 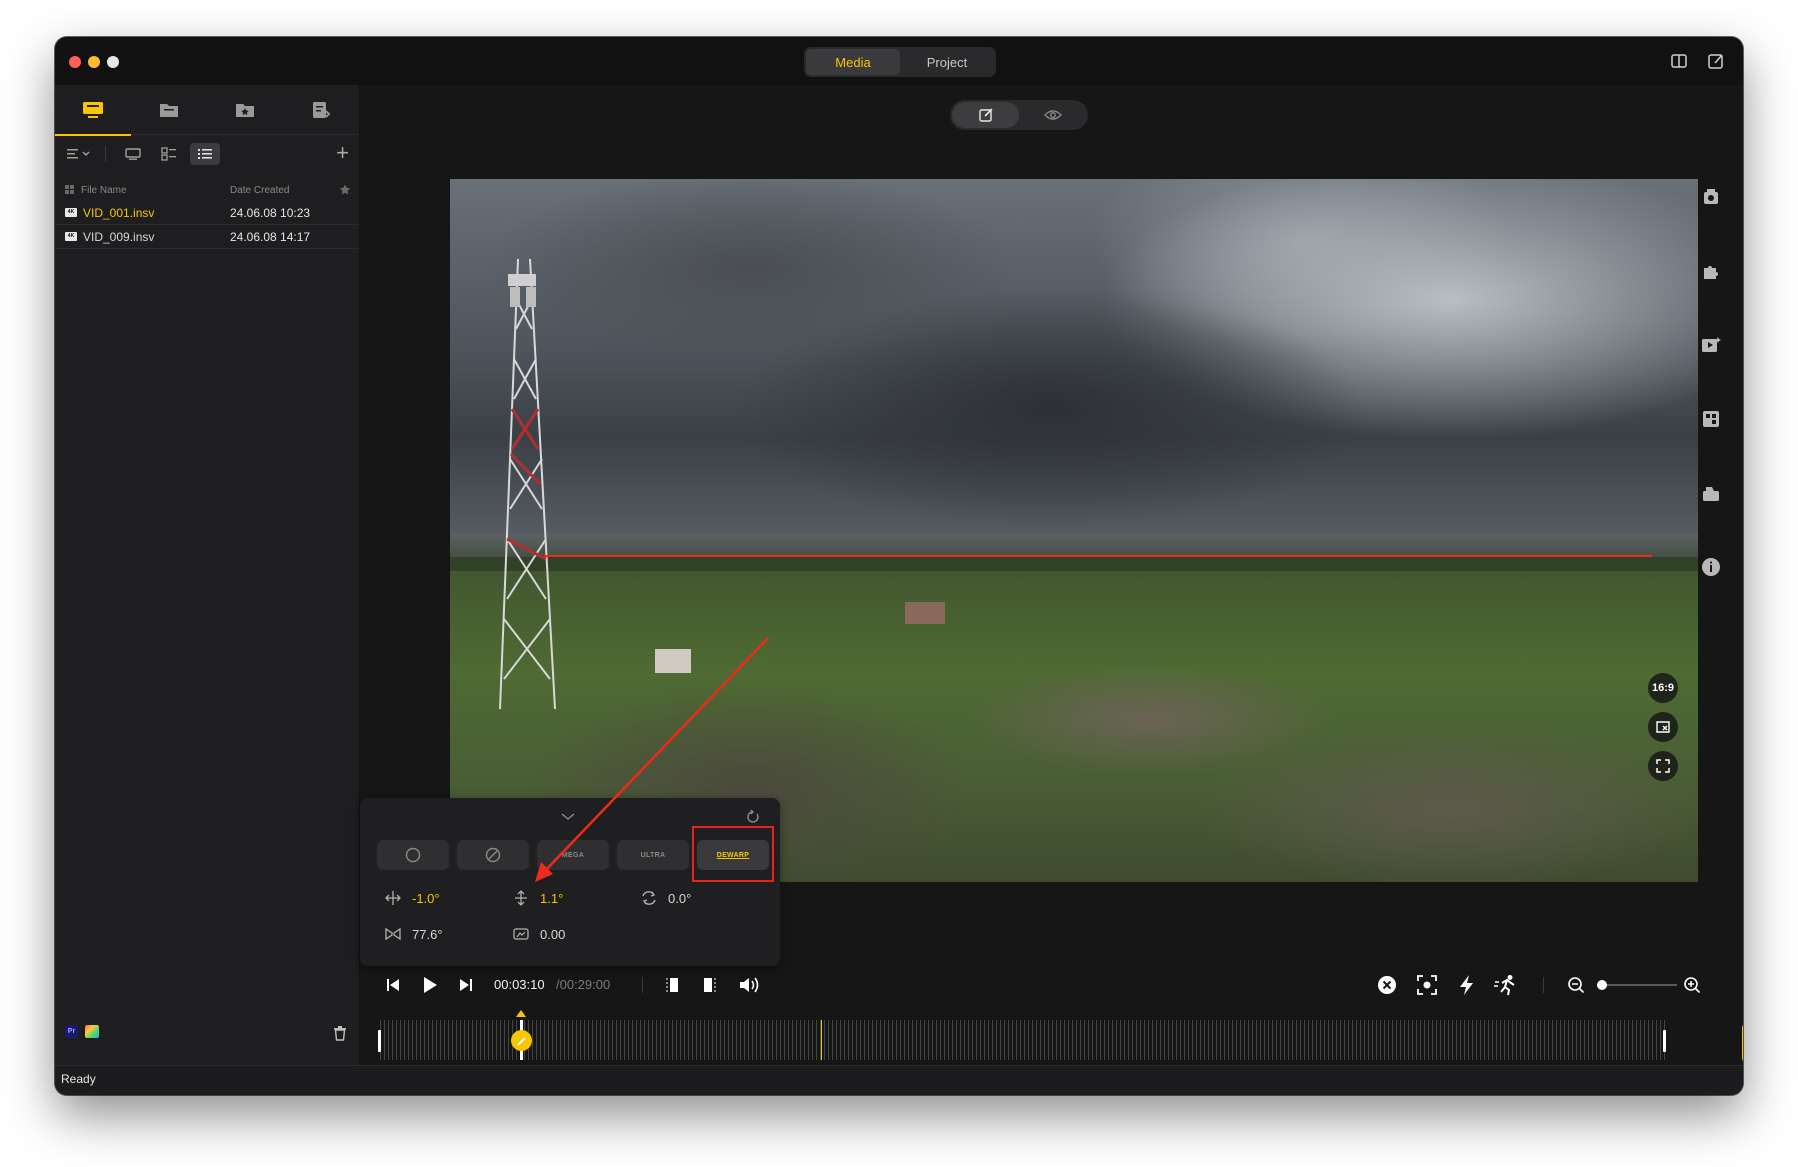 I want to click on export-list-icon, so click(x=322, y=109).